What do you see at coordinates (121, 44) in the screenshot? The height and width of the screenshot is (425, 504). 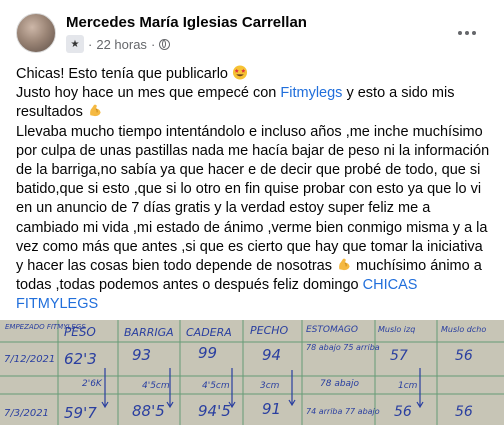 I see `post-time: 22 horas` at bounding box center [121, 44].